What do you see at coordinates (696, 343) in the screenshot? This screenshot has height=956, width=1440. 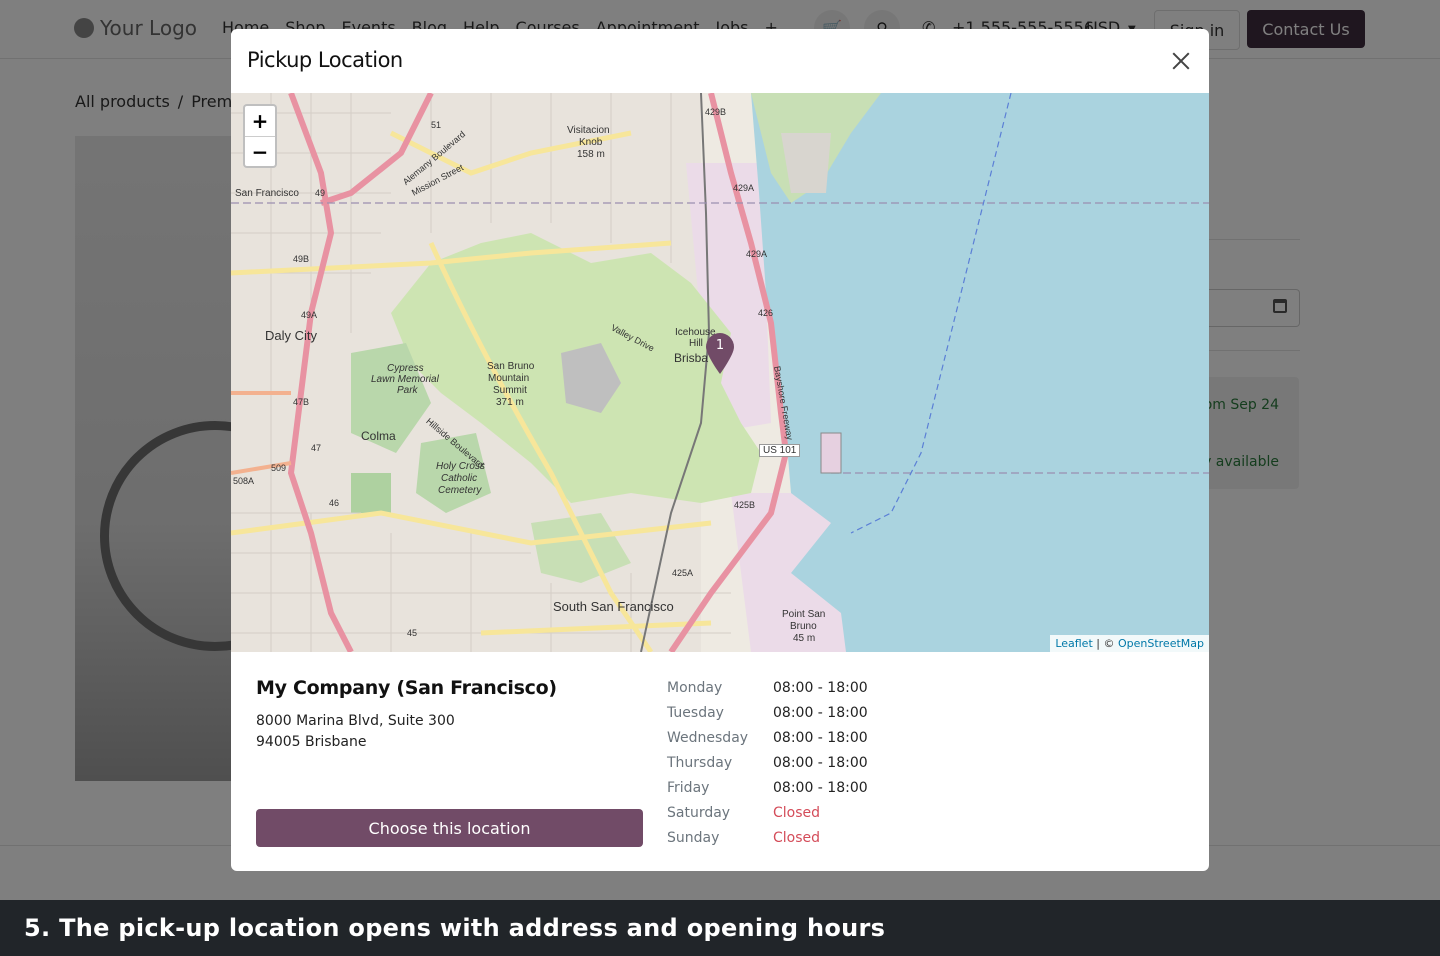 I see `map-label-icehouse-hill: Hill` at bounding box center [696, 343].